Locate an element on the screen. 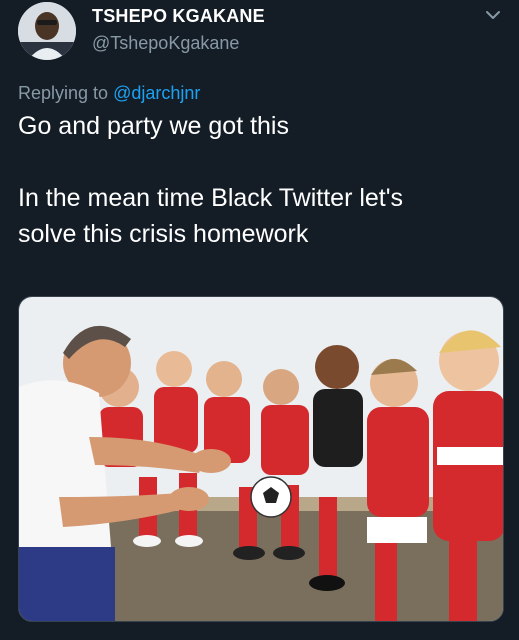  avatar-image is located at coordinates (47, 31).